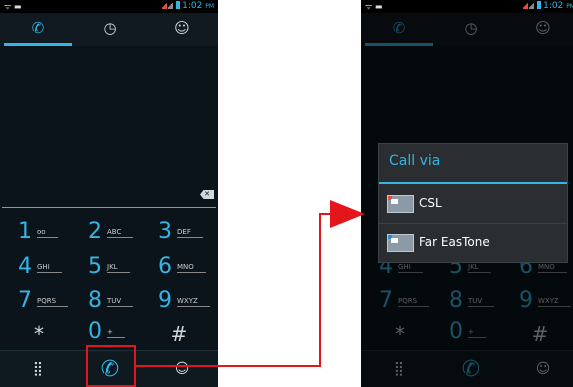  I want to click on voicemail-icon: oo, so click(47, 233).